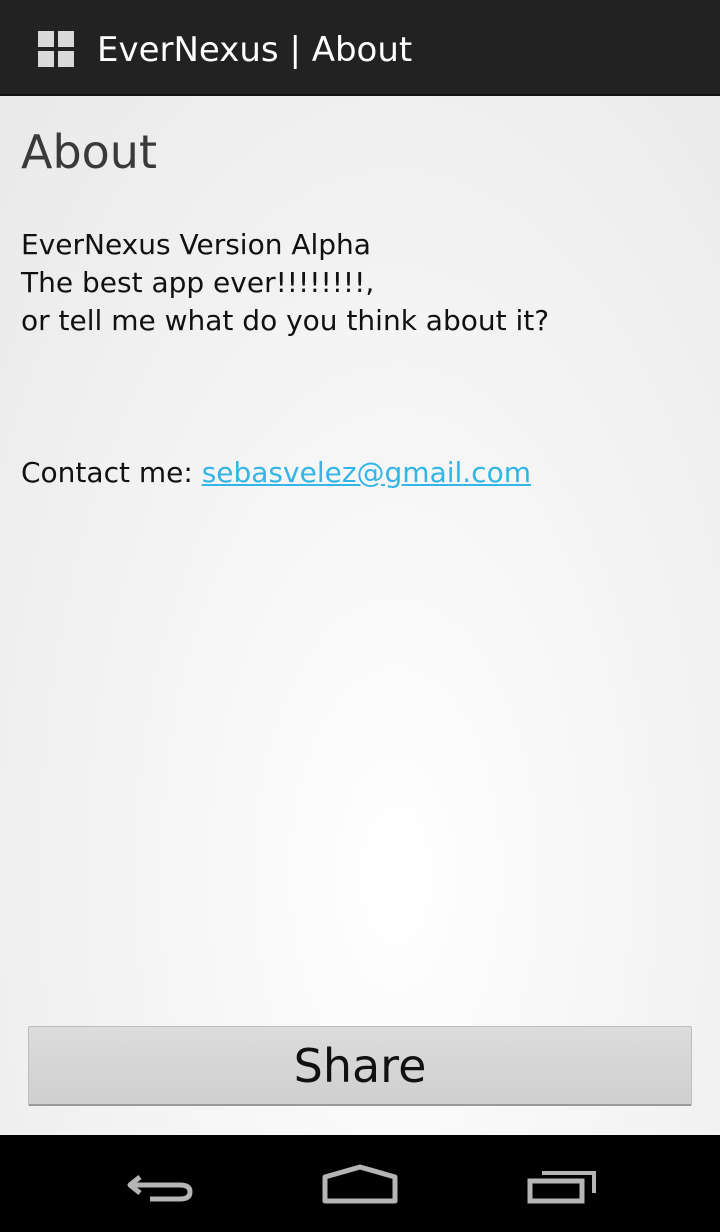 The image size is (720, 1232). What do you see at coordinates (89, 152) in the screenshot?
I see `page-title: About` at bounding box center [89, 152].